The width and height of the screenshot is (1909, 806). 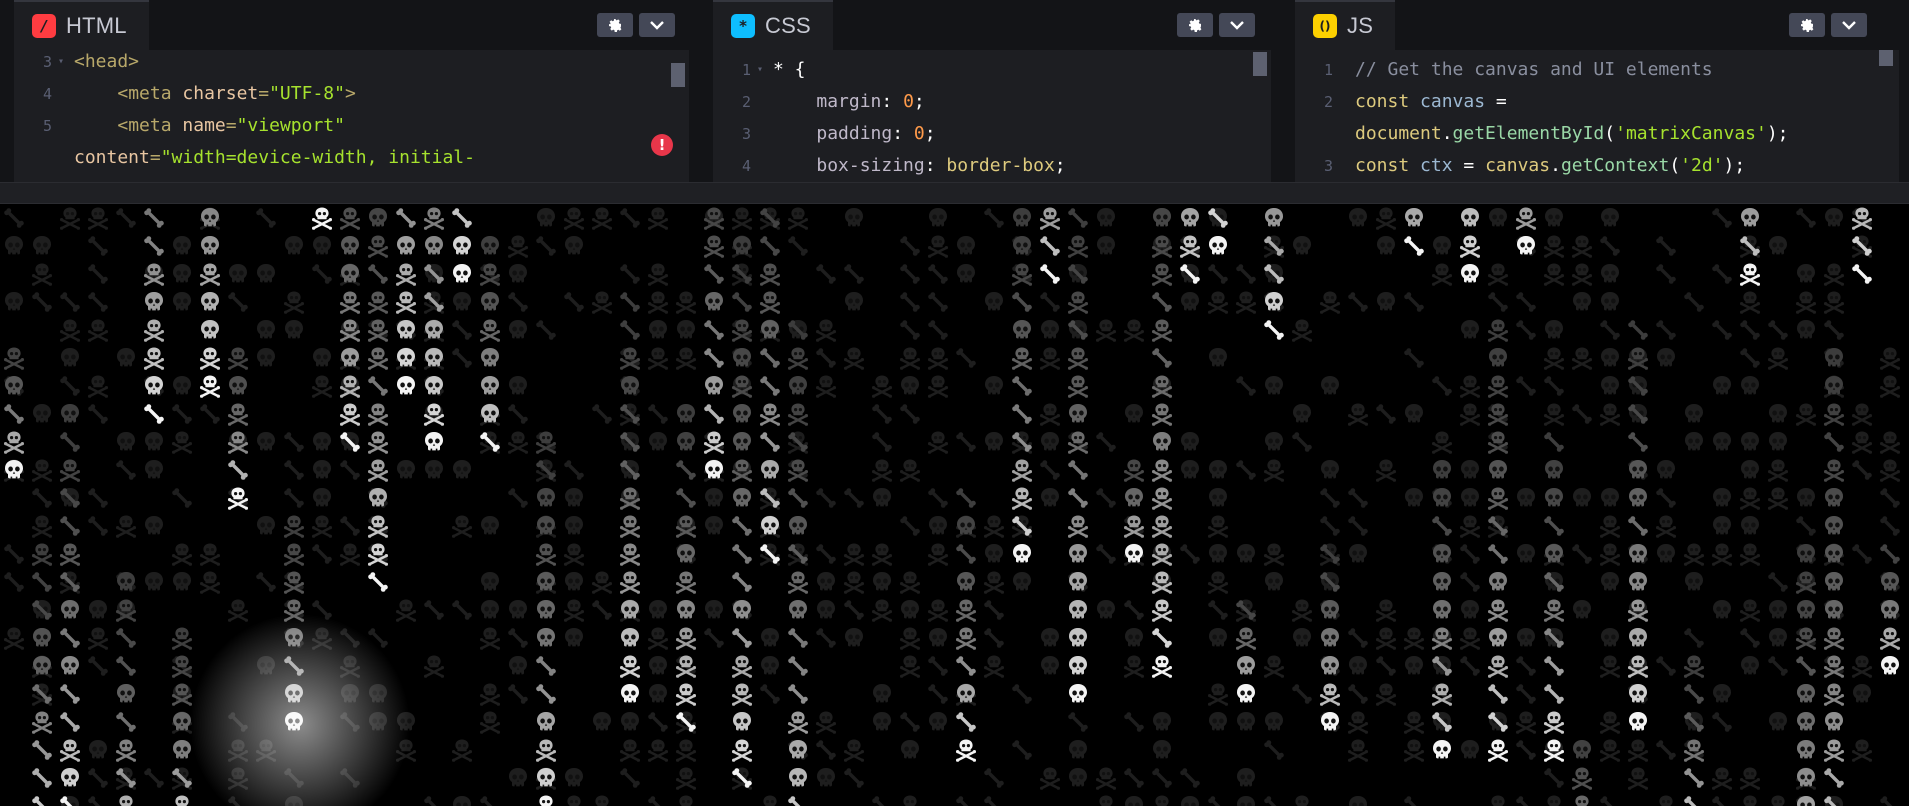 I want to click on editor-resize-bar, so click(x=954, y=193).